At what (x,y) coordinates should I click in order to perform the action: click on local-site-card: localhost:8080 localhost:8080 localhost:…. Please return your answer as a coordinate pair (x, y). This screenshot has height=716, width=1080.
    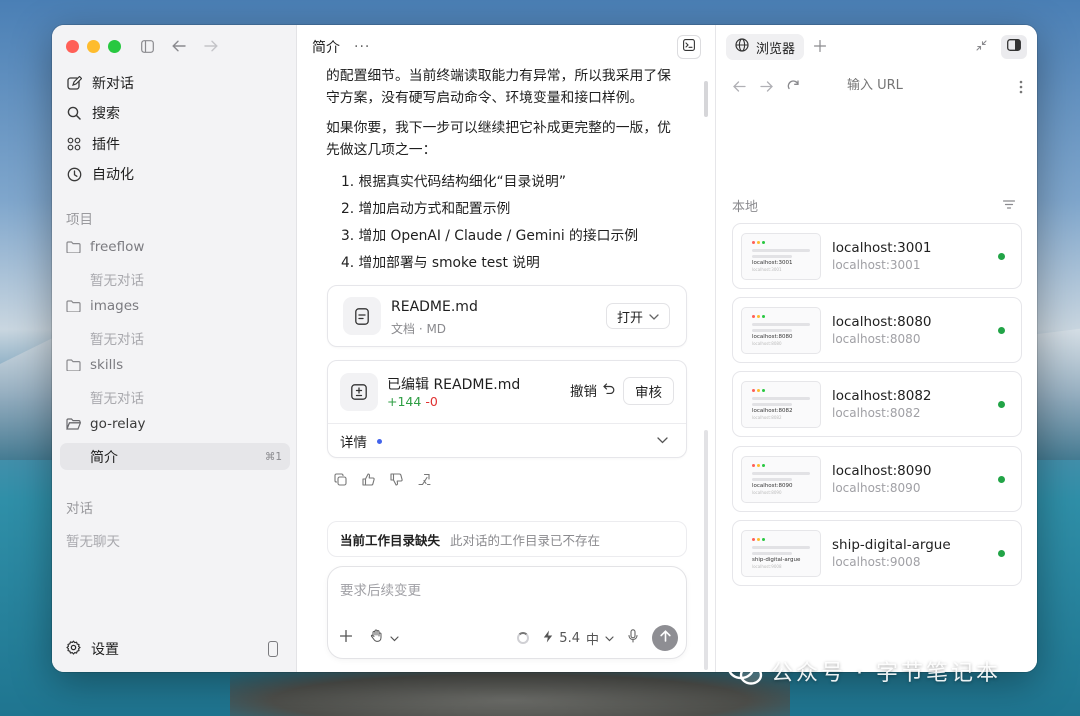
    Looking at the image, I should click on (877, 330).